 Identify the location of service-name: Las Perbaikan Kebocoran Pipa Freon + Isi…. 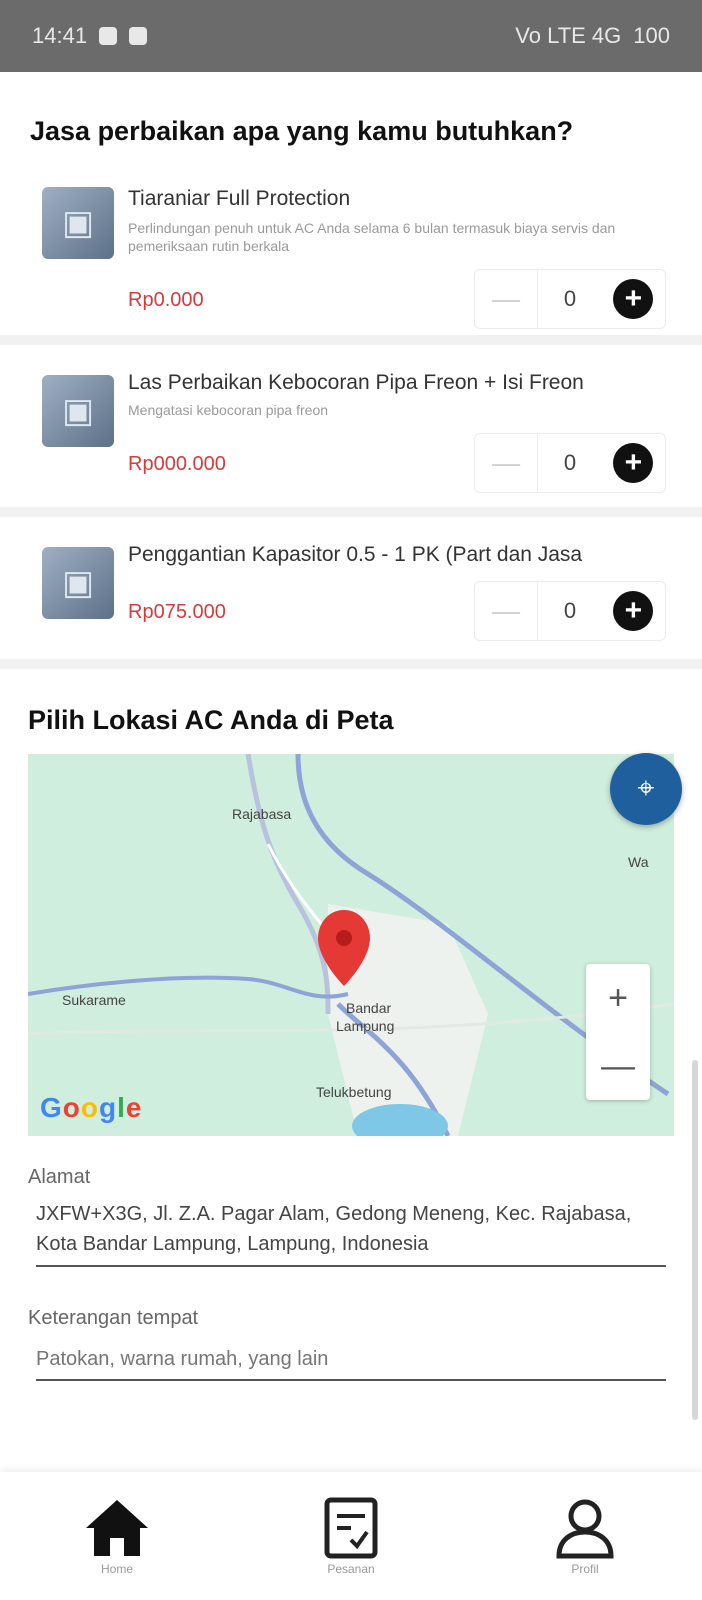
(356, 382).